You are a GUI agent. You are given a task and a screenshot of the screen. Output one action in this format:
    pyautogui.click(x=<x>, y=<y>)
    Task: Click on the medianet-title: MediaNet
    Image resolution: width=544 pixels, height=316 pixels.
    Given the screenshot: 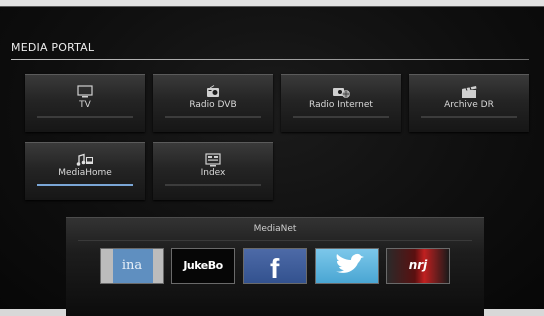 What is the action you would take?
    pyautogui.click(x=275, y=229)
    